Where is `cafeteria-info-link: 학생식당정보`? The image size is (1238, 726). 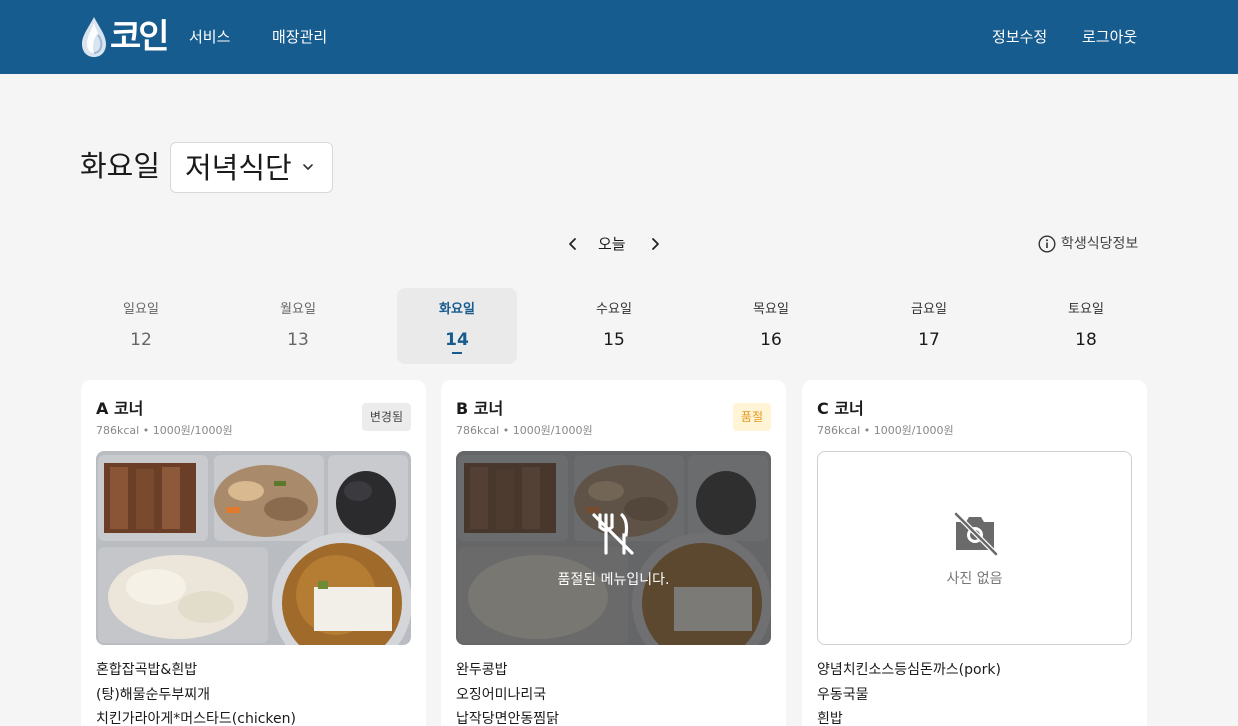
cafeteria-info-link: 학생식당정보 is located at coordinates (1088, 244).